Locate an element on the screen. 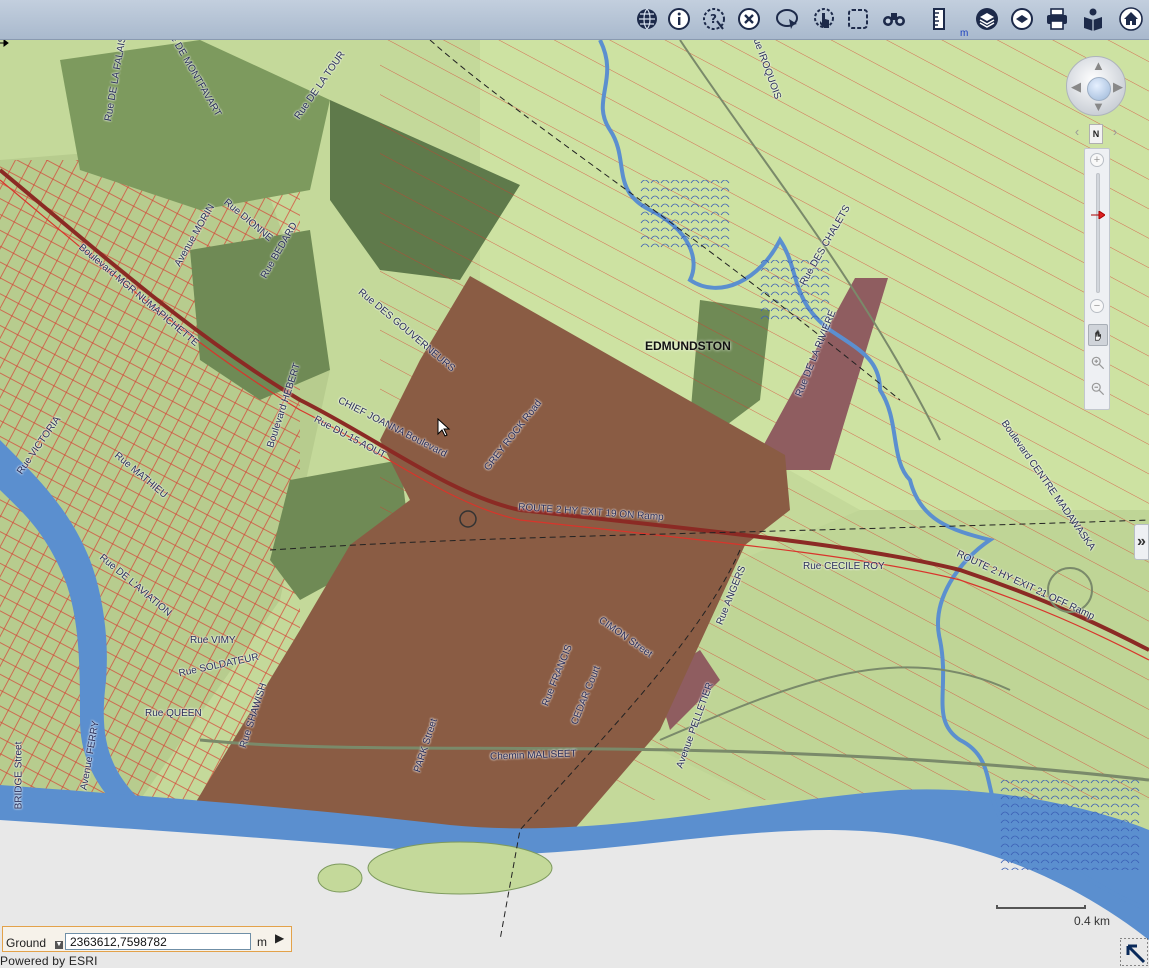 The height and width of the screenshot is (968, 1149). print-icon is located at coordinates (1057, 19).